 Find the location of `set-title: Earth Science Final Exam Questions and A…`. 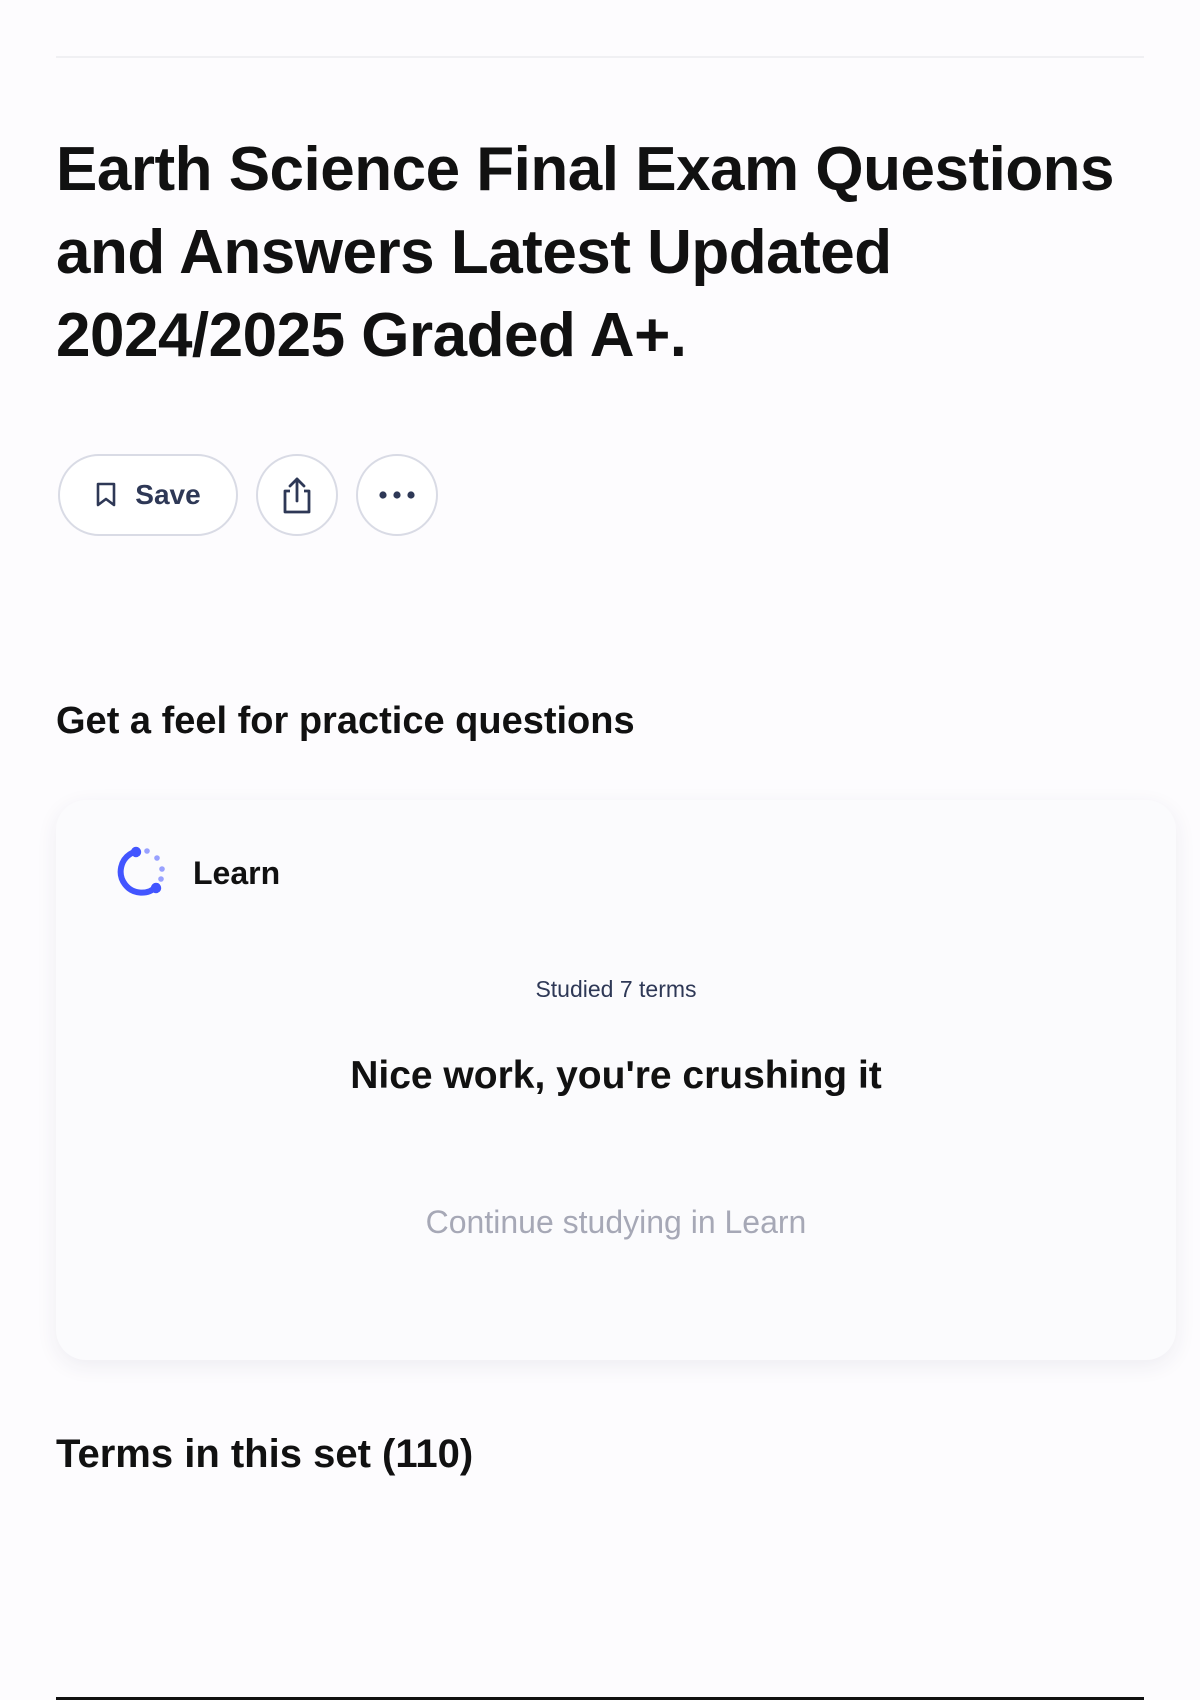

set-title: Earth Science Final Exam Questions and A… is located at coordinates (585, 252).